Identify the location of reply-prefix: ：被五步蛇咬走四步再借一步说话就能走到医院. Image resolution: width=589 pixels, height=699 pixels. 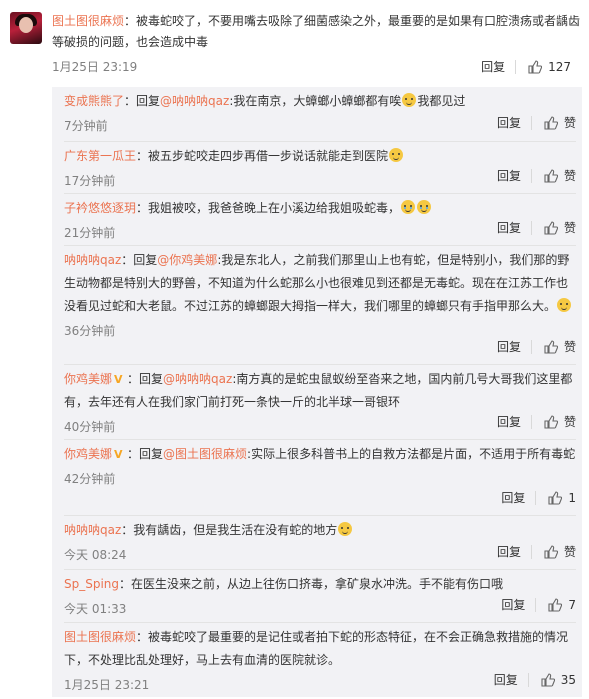
(262, 156).